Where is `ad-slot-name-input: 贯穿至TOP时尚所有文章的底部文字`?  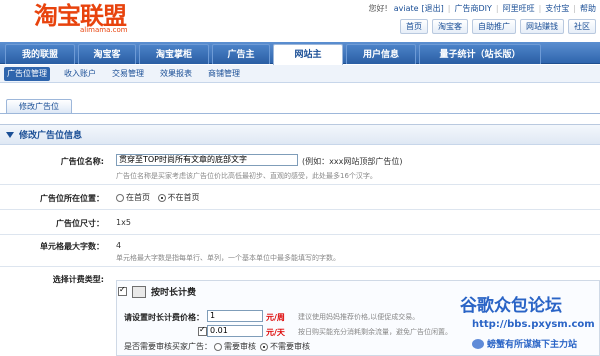
ad-slot-name-input: 贯穿至TOP时尚所有文章的底部文字 is located at coordinates (207, 160).